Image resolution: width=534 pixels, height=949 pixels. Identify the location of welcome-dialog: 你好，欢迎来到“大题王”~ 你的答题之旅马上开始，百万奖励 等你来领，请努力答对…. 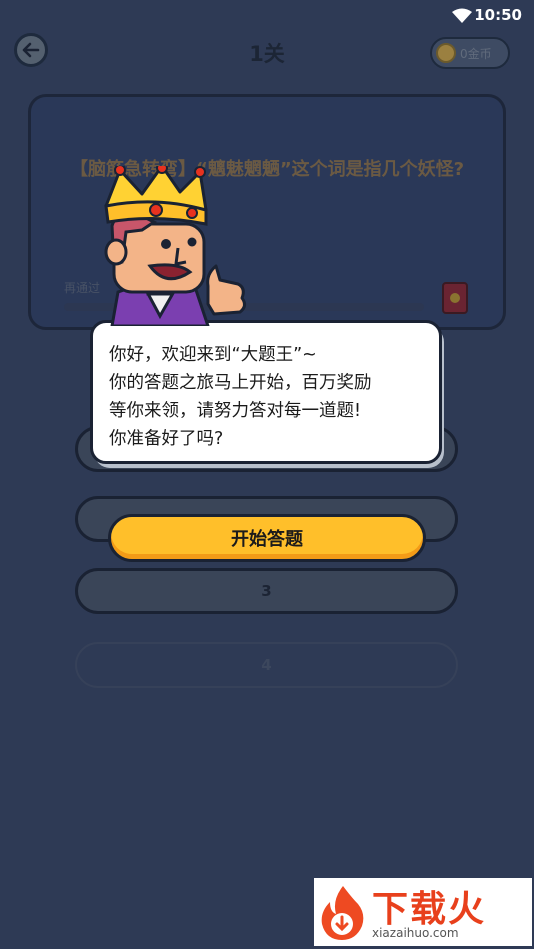
(266, 392).